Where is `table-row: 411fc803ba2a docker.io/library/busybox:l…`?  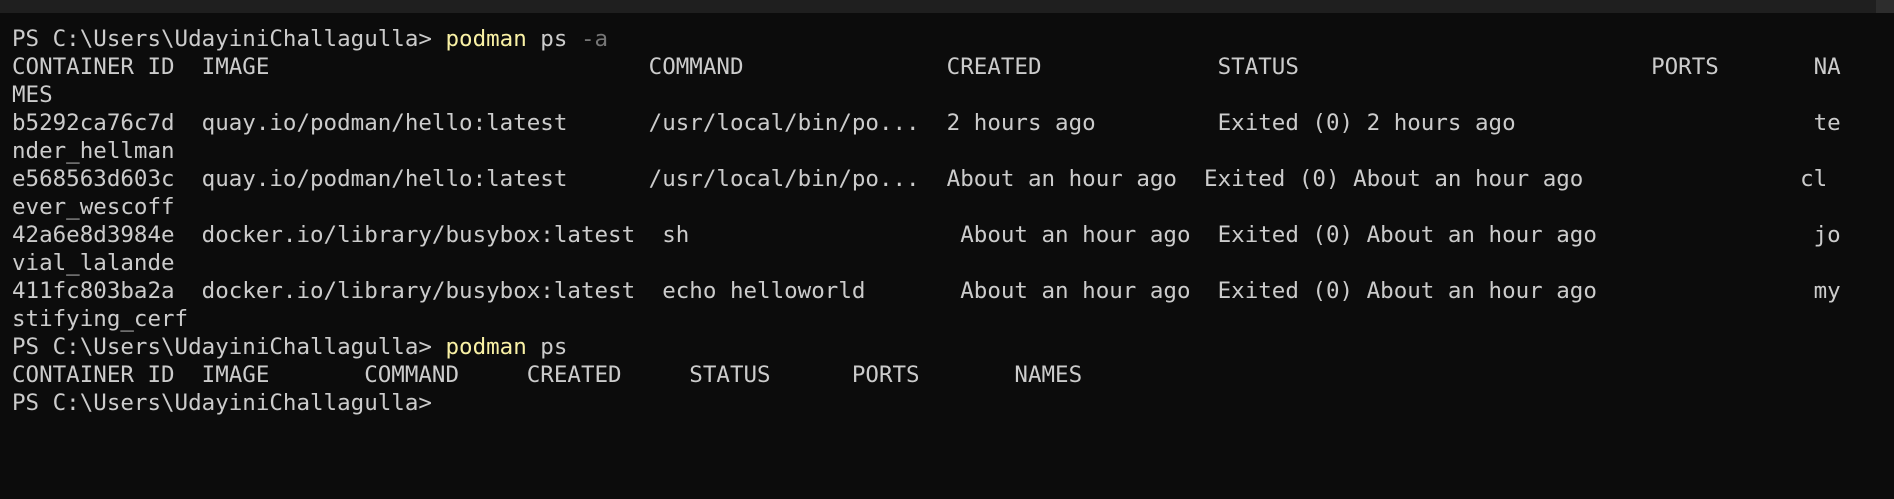 table-row: 411fc803ba2a docker.io/library/busybox:l… is located at coordinates (926, 291).